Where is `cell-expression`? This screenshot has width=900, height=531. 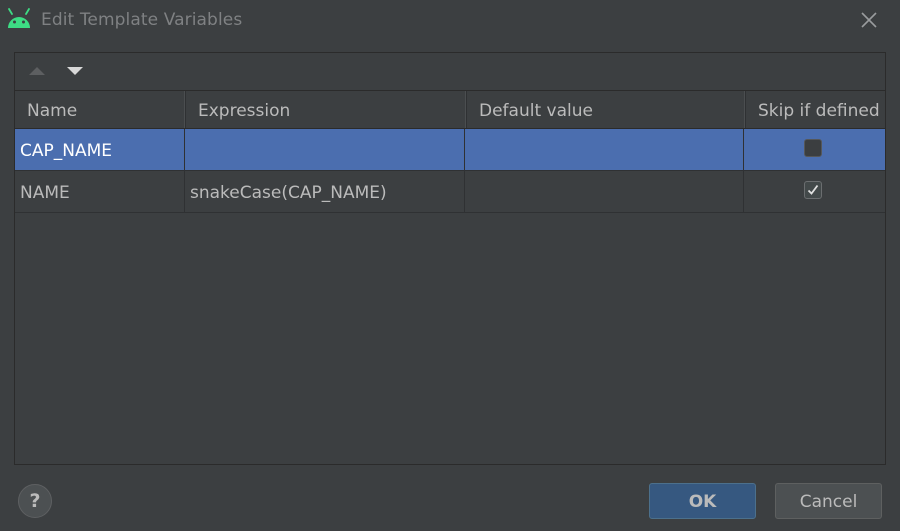
cell-expression is located at coordinates (325, 149).